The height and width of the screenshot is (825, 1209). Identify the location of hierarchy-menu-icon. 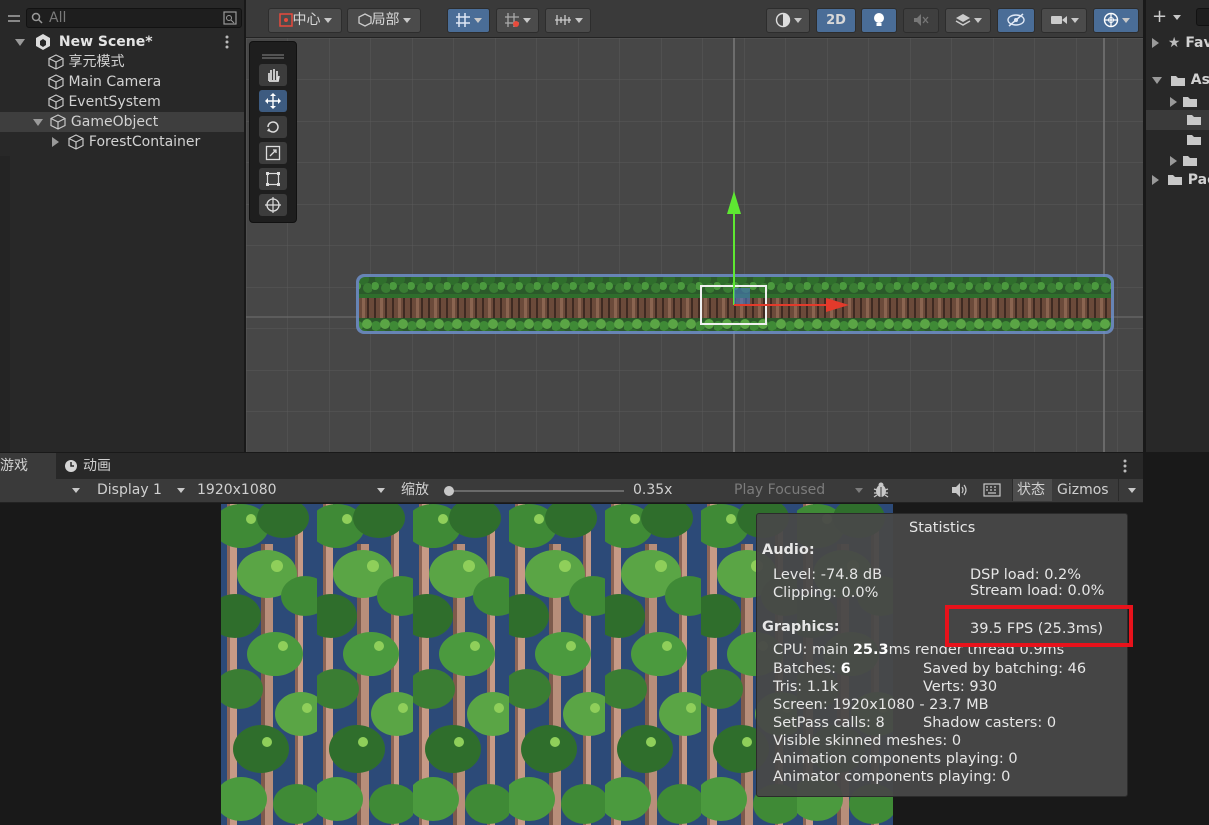
(14, 17).